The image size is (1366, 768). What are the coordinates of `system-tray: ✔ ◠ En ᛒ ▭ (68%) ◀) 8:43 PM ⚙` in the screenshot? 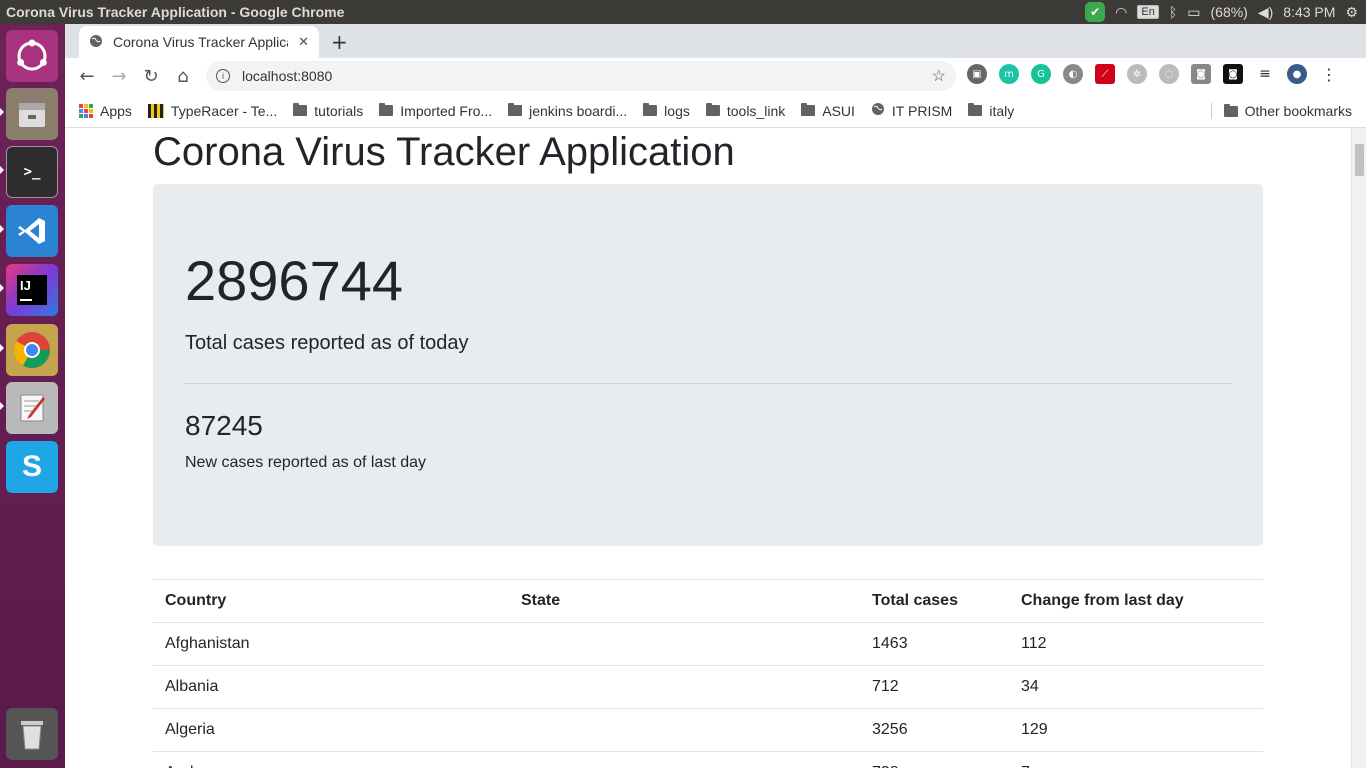 It's located at (1225, 12).